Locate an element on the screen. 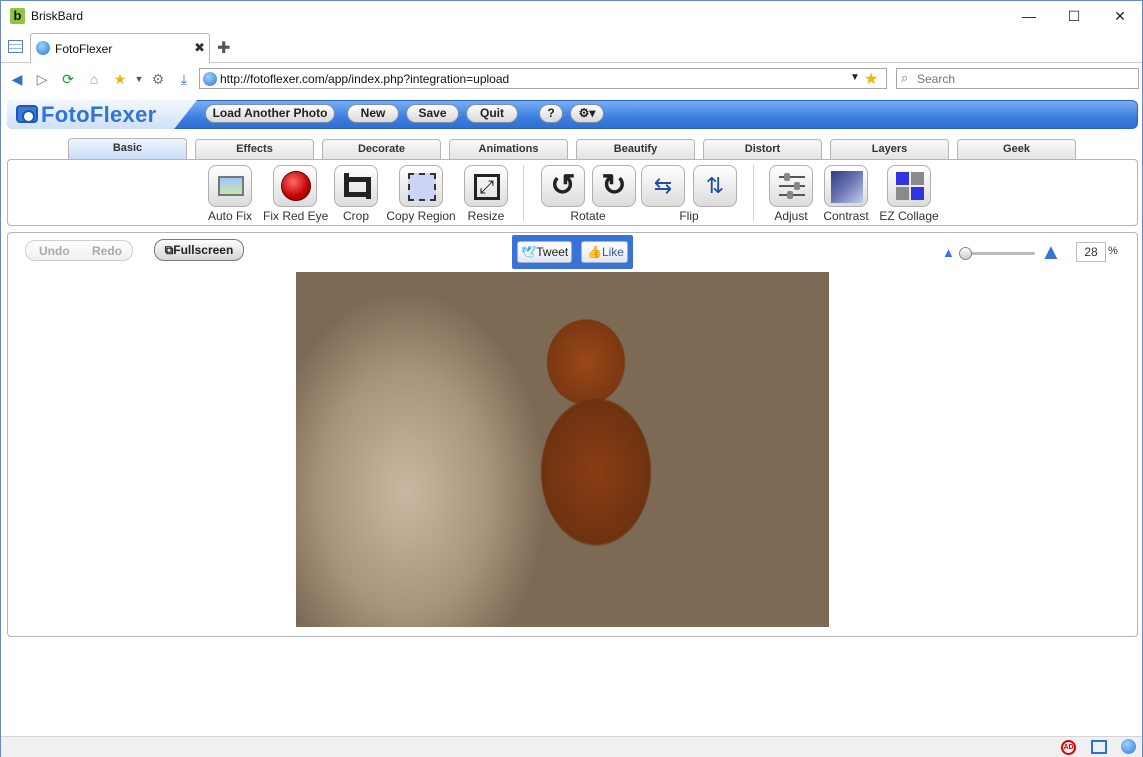  address-bar: ▼ ★ is located at coordinates (543, 78).